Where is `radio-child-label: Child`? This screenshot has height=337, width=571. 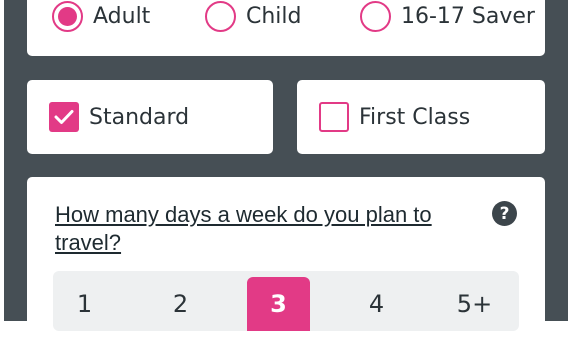
radio-child-label: Child is located at coordinates (274, 16).